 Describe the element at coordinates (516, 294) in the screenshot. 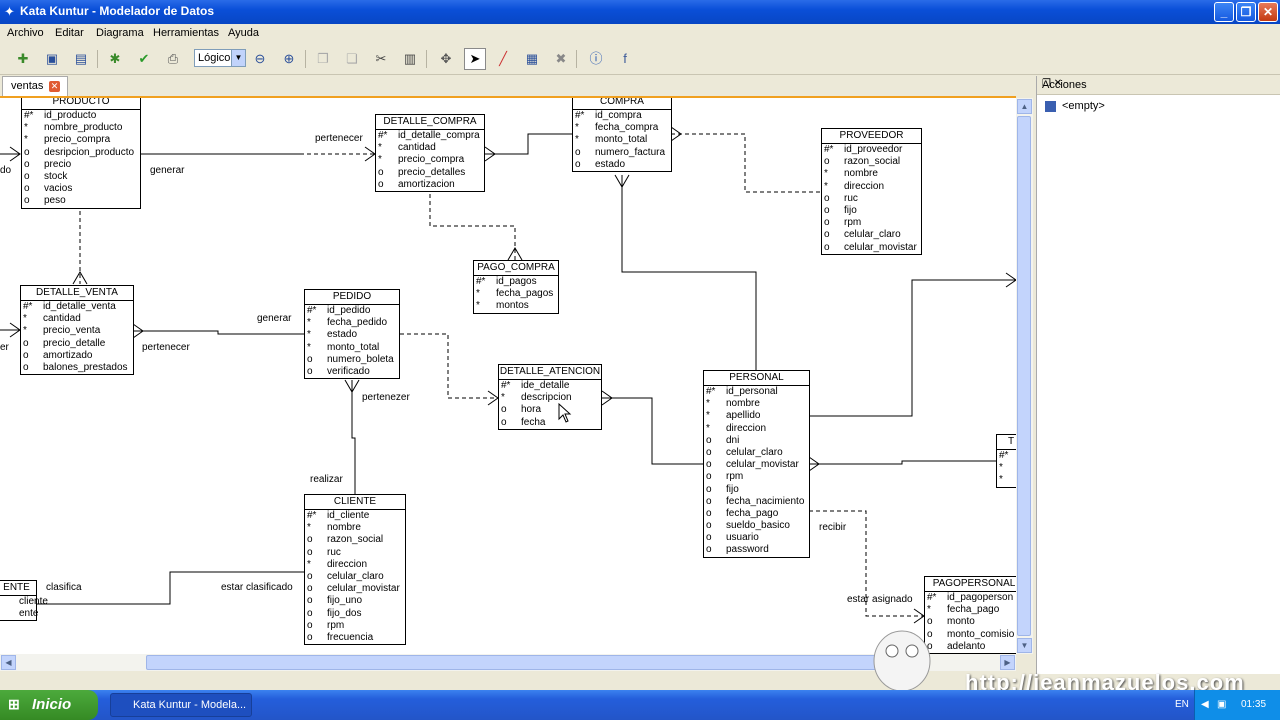

I see `entity-attribute: * fecha_pagos` at that location.